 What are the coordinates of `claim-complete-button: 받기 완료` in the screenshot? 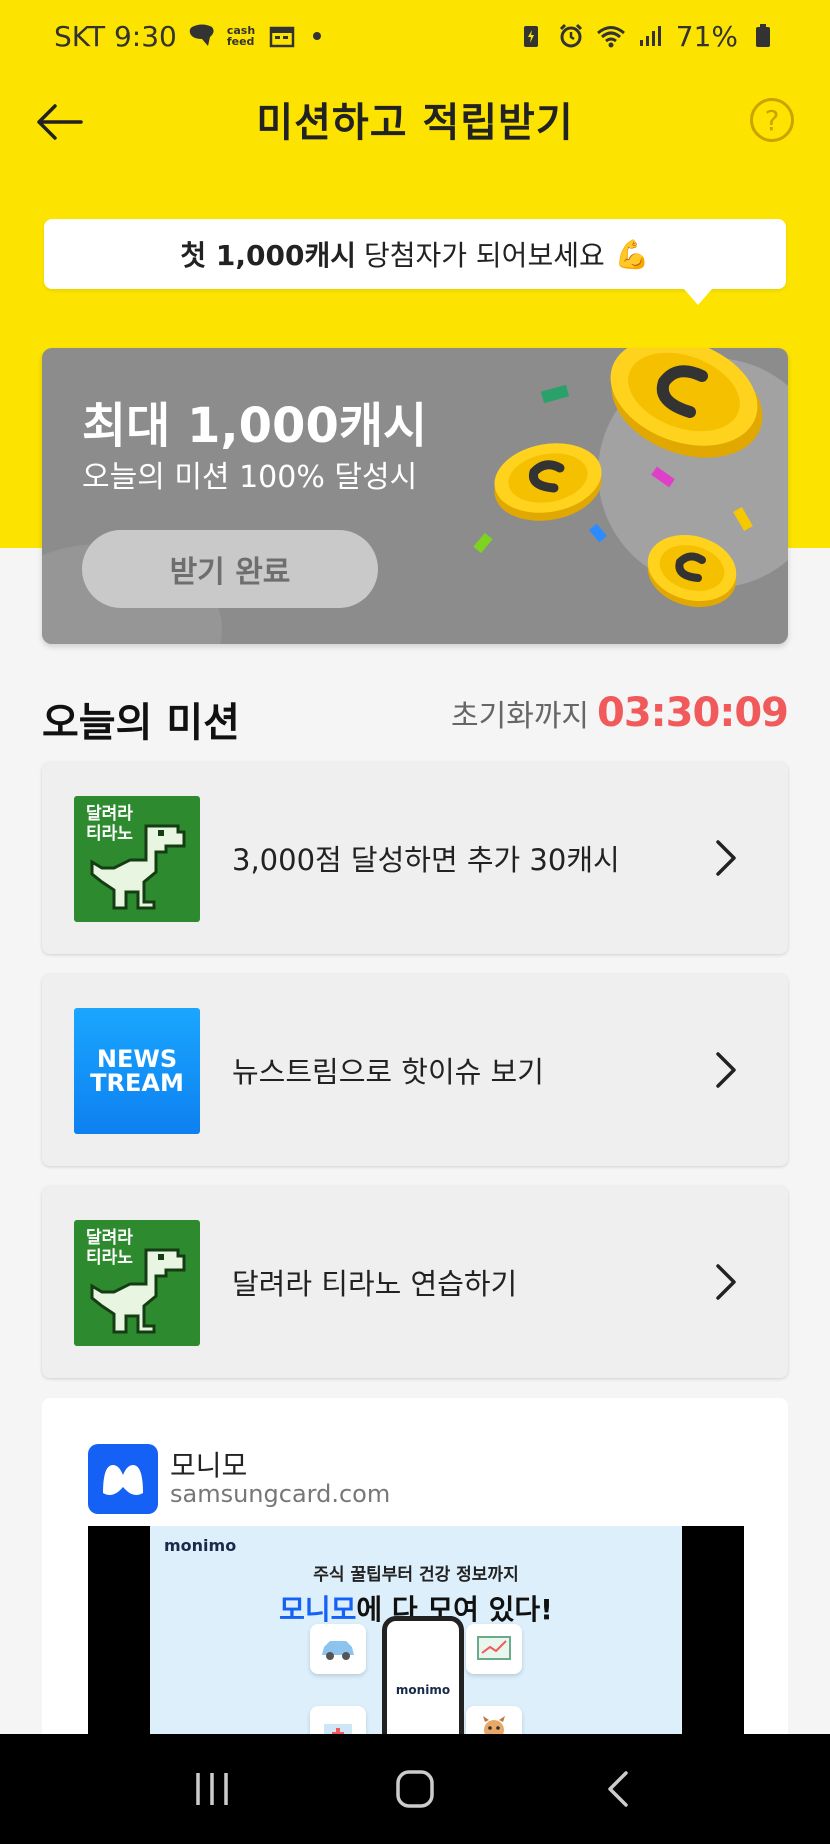 It's located at (230, 569).